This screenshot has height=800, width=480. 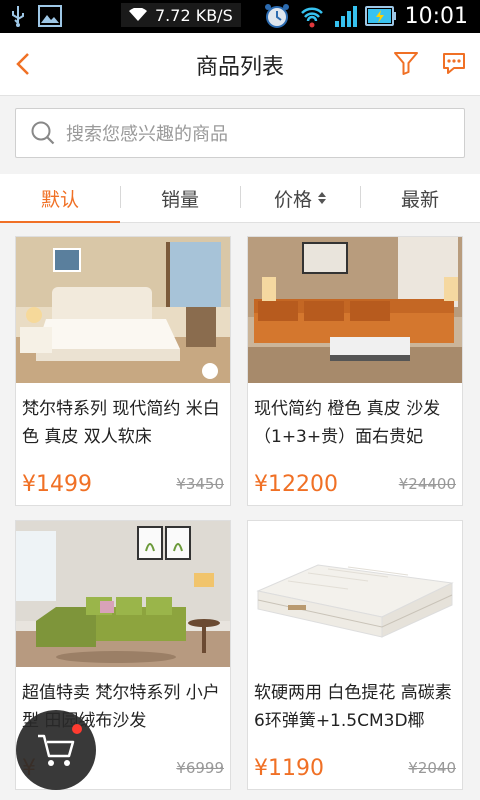 What do you see at coordinates (347, 423) in the screenshot?
I see `product-name: 现代简约 橙色 真皮 沙发（1+3+贵）面右贵妃` at bounding box center [347, 423].